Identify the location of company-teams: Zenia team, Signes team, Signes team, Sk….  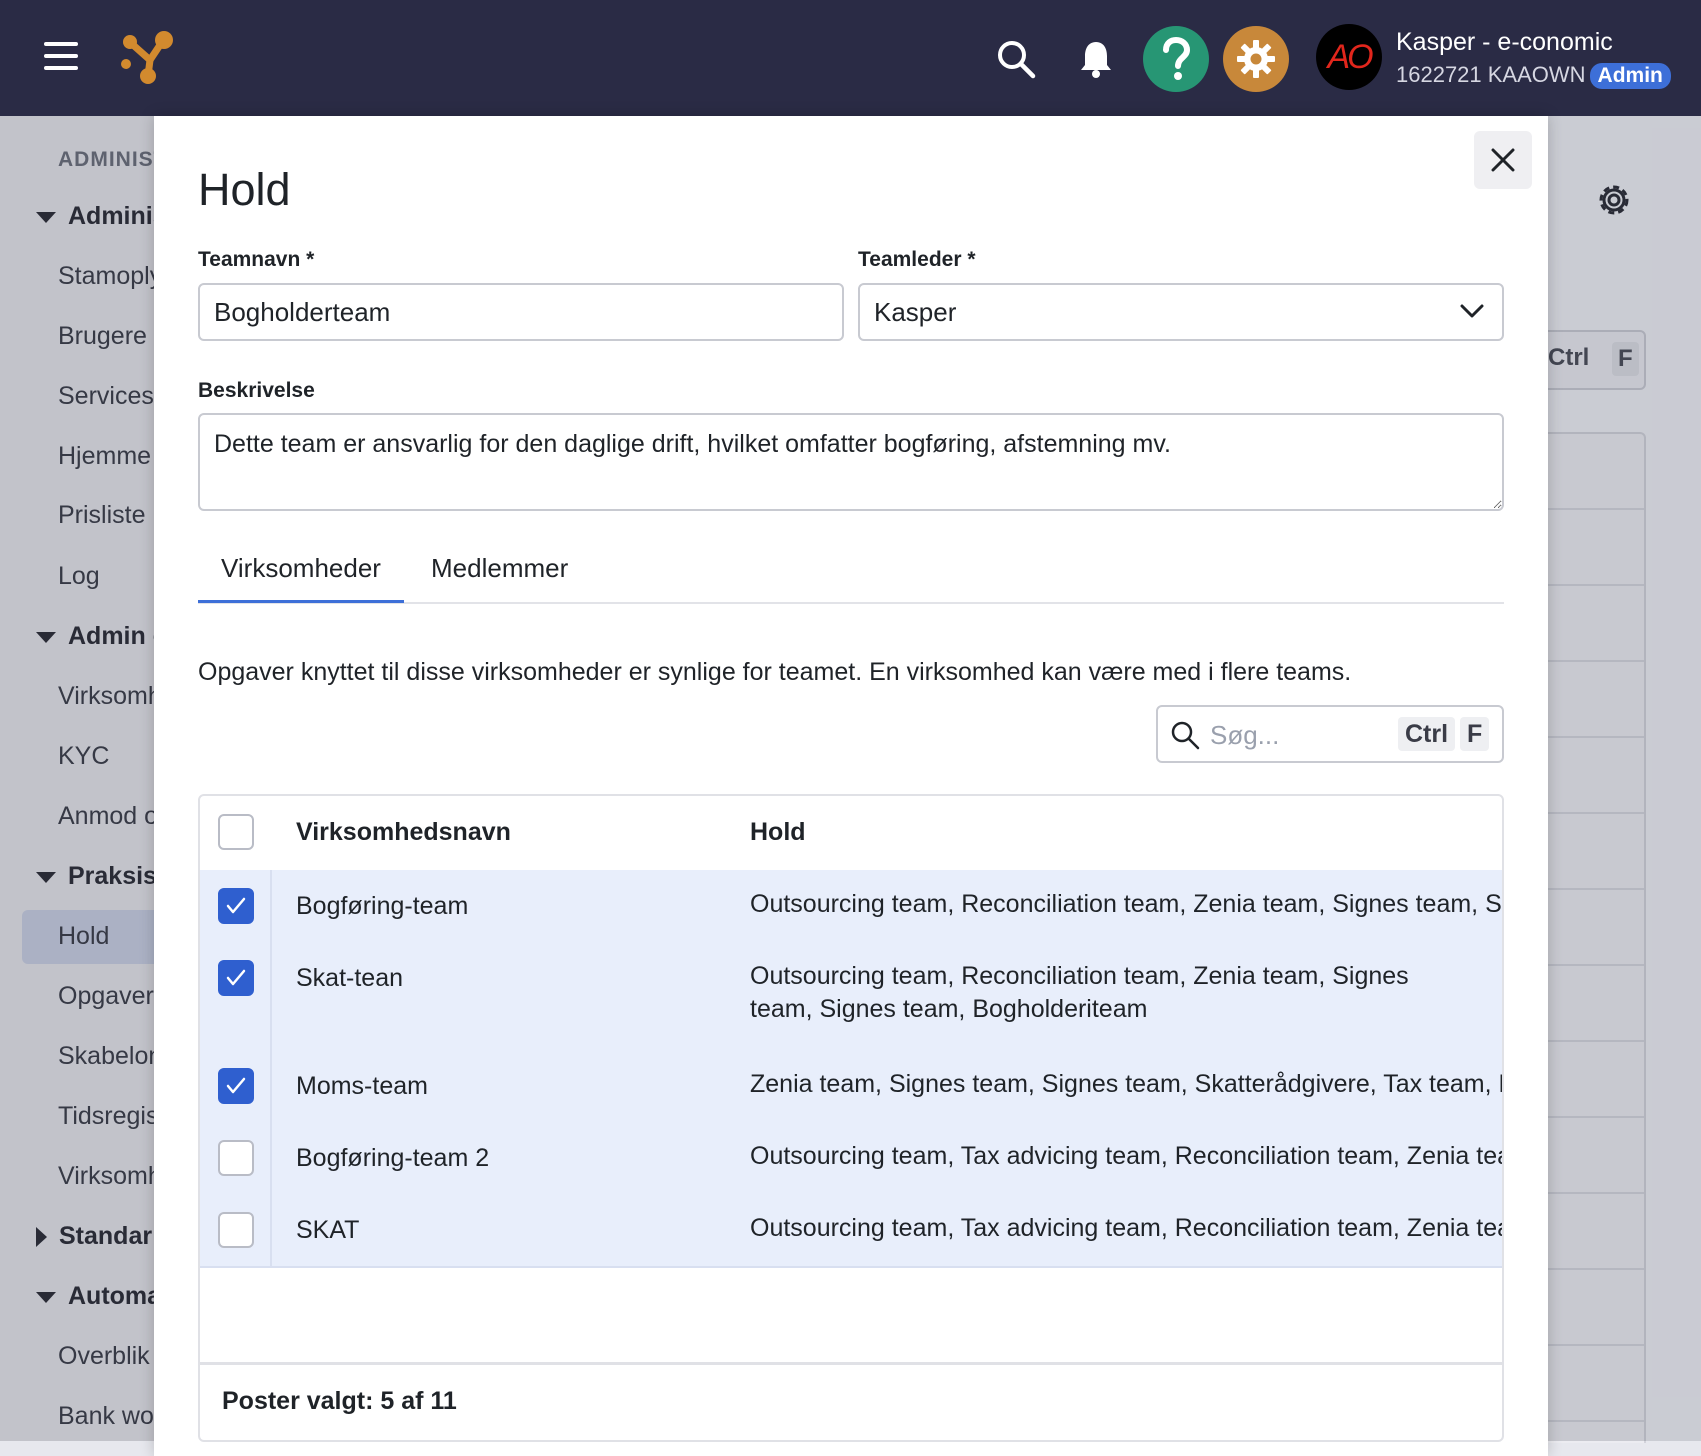
(1126, 1084).